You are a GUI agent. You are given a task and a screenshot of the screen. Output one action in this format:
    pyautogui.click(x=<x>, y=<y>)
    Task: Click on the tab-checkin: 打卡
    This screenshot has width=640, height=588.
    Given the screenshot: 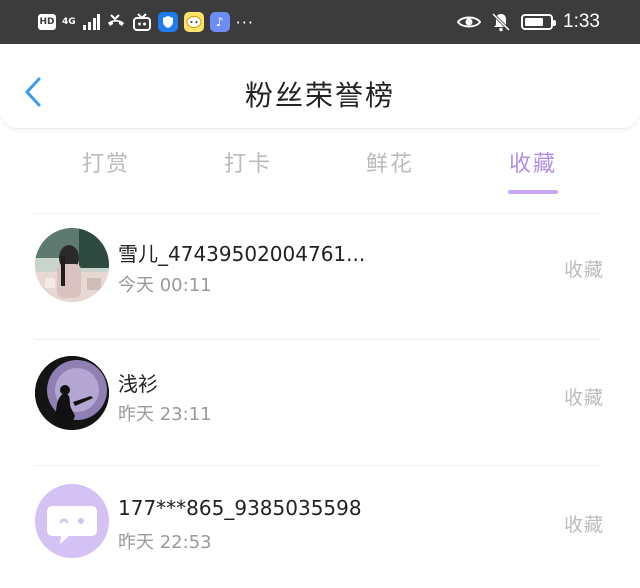 What is the action you would take?
    pyautogui.click(x=248, y=162)
    